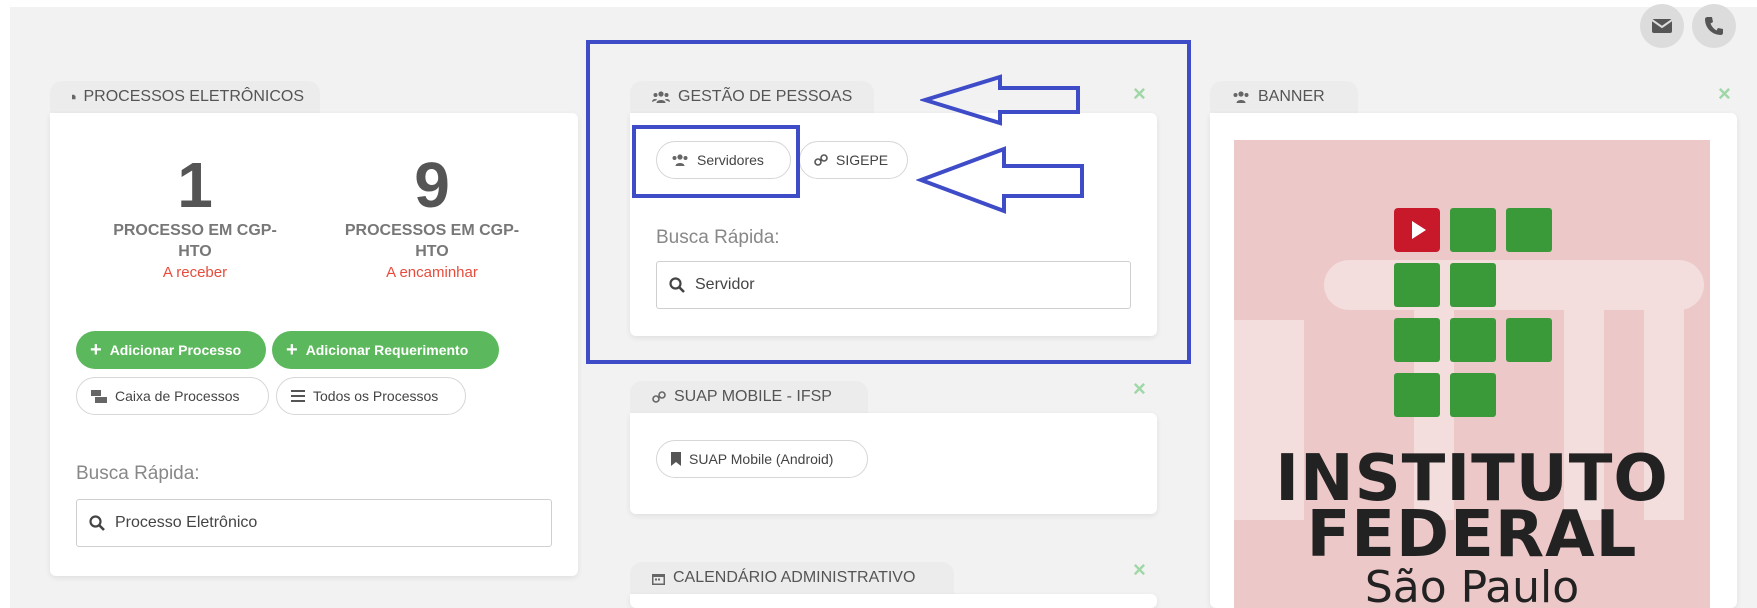 Image resolution: width=1757 pixels, height=608 pixels. Describe the element at coordinates (1291, 96) in the screenshot. I see `banner-tab-title: BANNER` at that location.